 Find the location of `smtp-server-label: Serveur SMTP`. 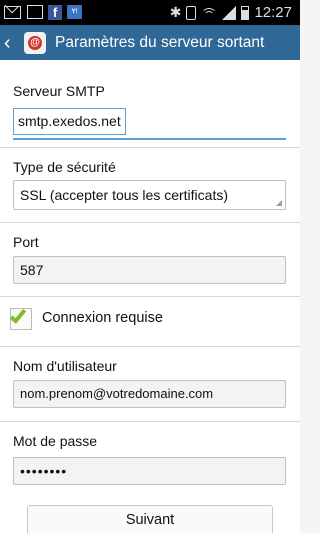

smtp-server-label: Serveur SMTP is located at coordinates (59, 91).